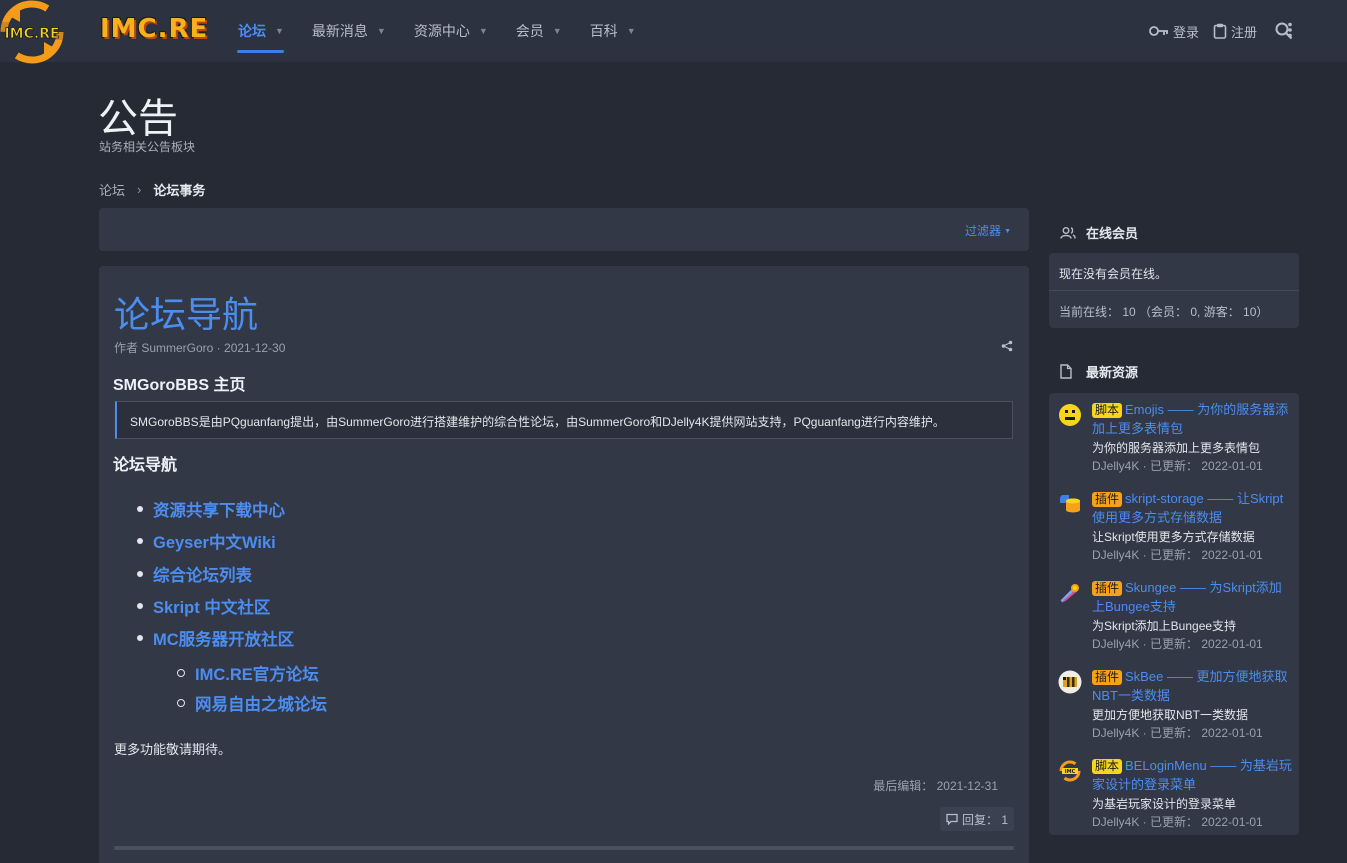 This screenshot has height=863, width=1347. What do you see at coordinates (952, 819) in the screenshot?
I see `comment-icon` at bounding box center [952, 819].